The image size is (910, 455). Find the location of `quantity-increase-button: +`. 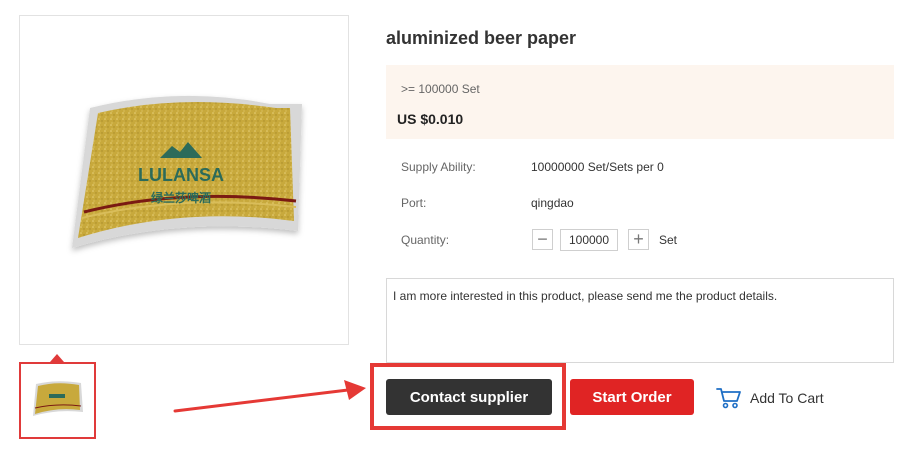

quantity-increase-button: + is located at coordinates (638, 239).